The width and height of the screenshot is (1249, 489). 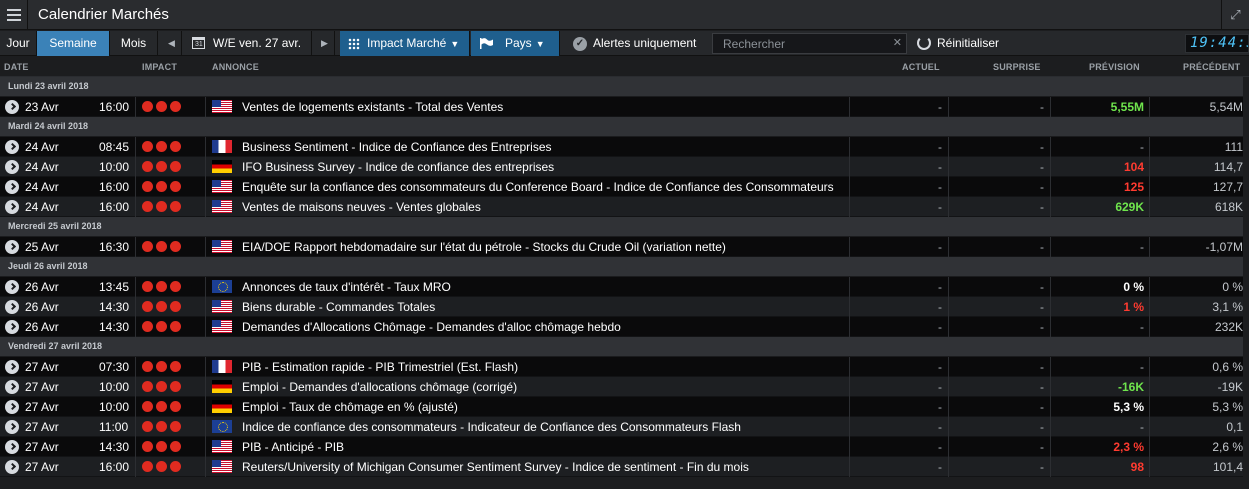 What do you see at coordinates (640, 43) in the screenshot?
I see `alerts-only-toggle: ✓ Alertes uniquement` at bounding box center [640, 43].